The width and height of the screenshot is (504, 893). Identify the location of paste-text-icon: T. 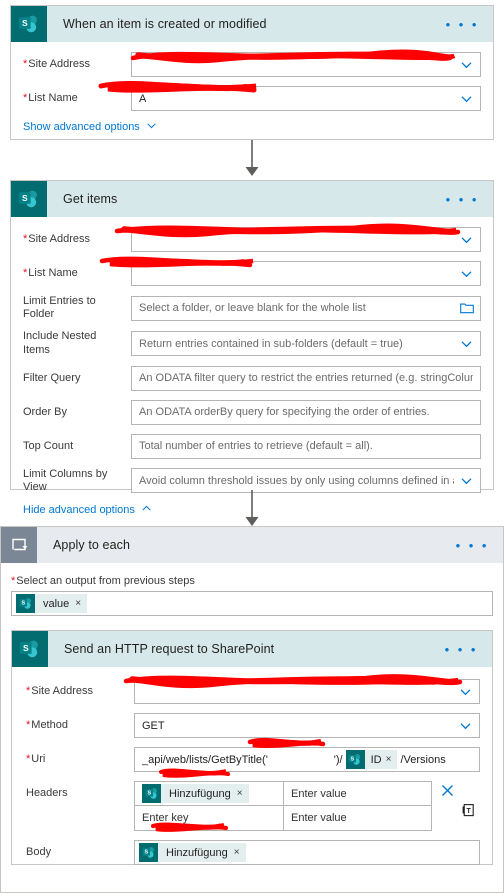
(468, 811).